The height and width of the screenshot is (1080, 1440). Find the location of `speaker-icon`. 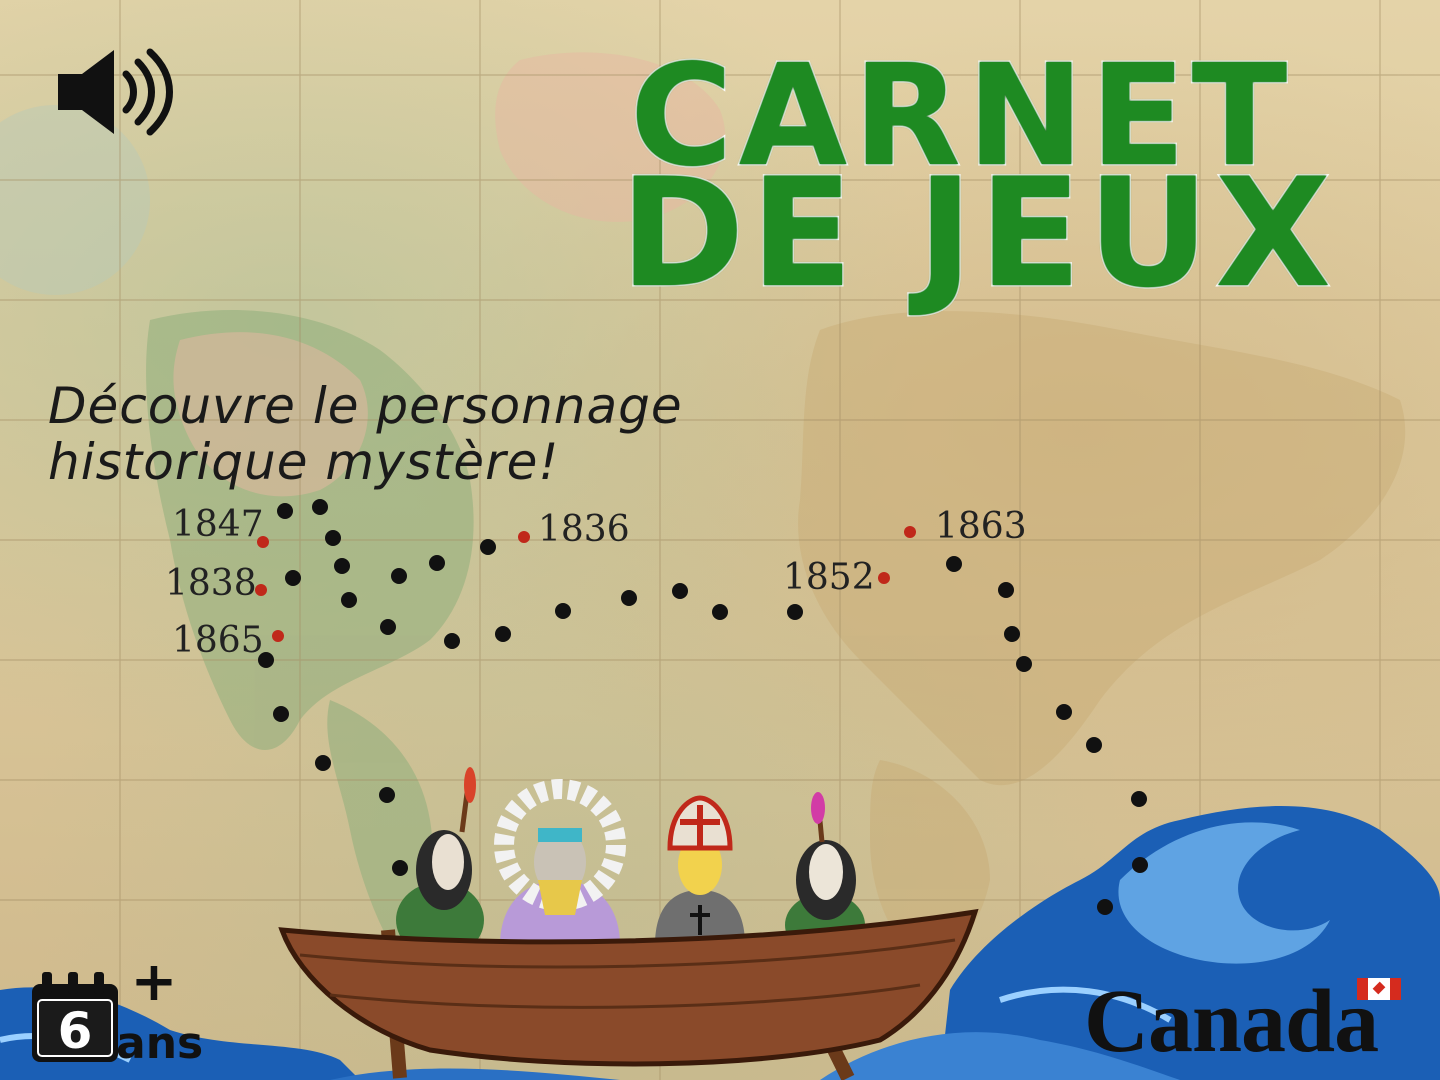

speaker-icon is located at coordinates (115, 92).